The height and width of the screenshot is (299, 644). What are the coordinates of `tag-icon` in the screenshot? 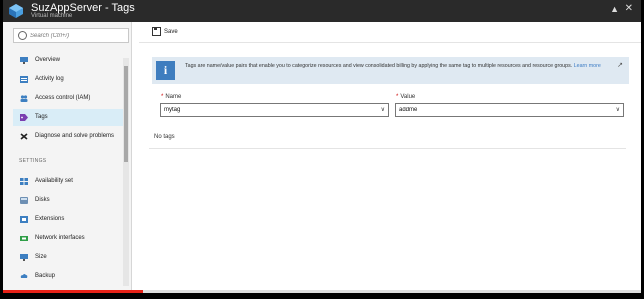 It's located at (24, 117).